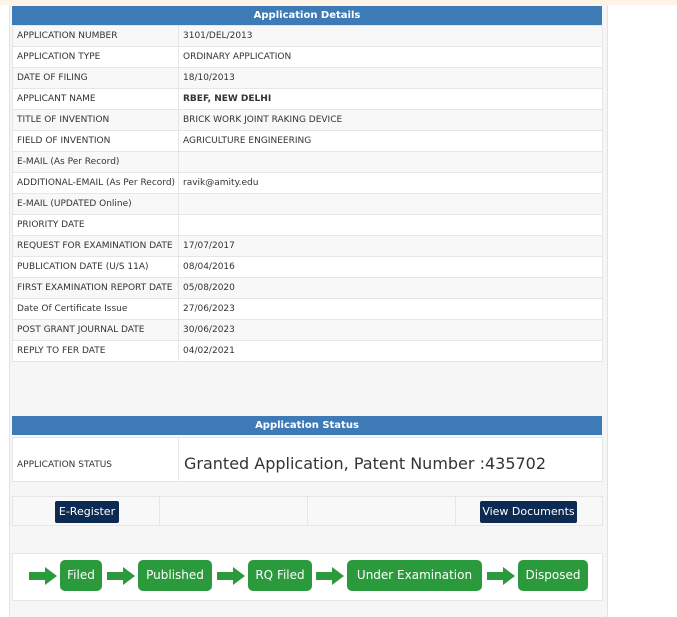  I want to click on table-row: FIRST EXAMINATION REPORT DATE 05/08/2020, so click(307, 288).